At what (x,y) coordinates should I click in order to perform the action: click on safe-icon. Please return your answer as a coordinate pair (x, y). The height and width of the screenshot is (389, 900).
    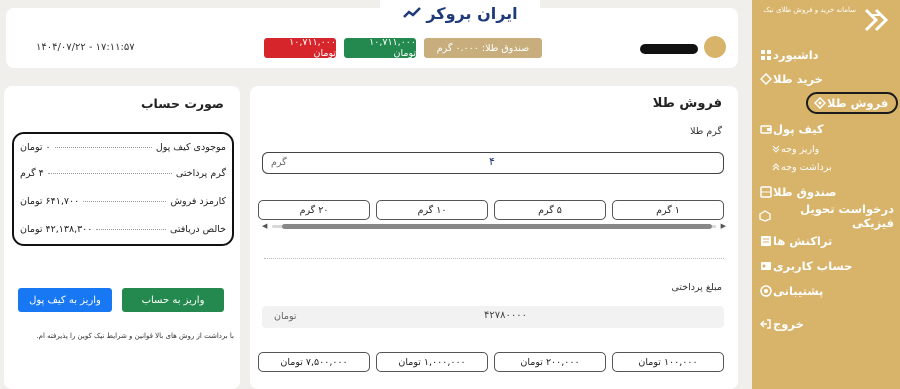
    Looking at the image, I should click on (766, 192).